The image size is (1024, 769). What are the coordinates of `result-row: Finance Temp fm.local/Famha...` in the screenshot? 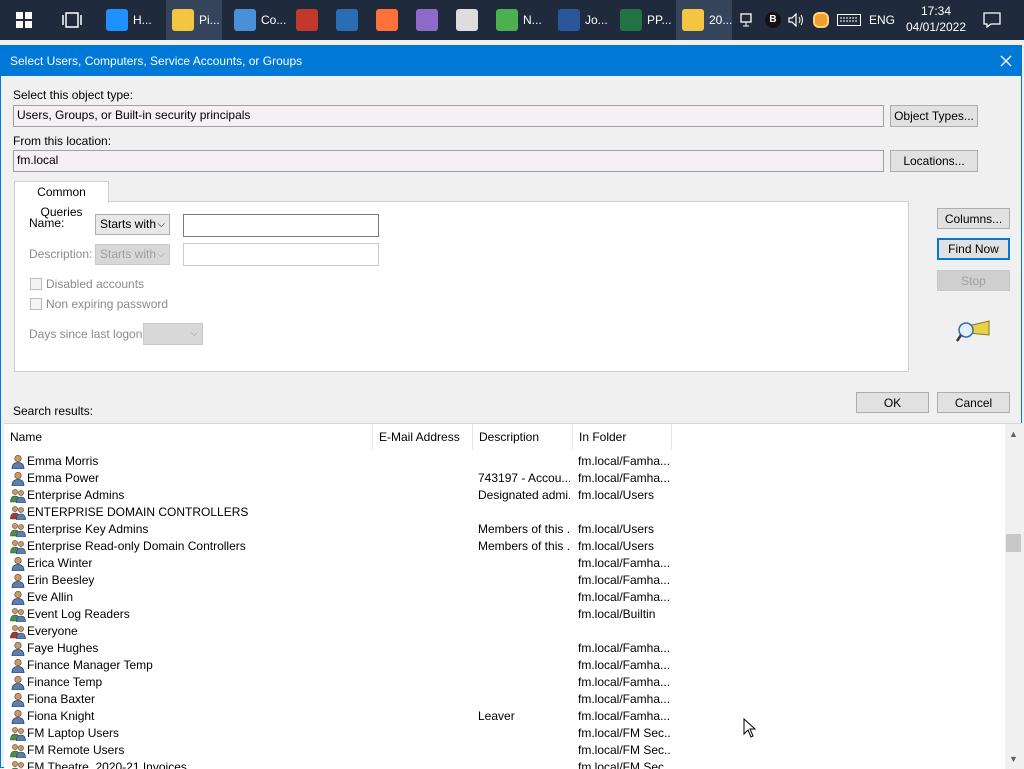 It's located at (504, 682).